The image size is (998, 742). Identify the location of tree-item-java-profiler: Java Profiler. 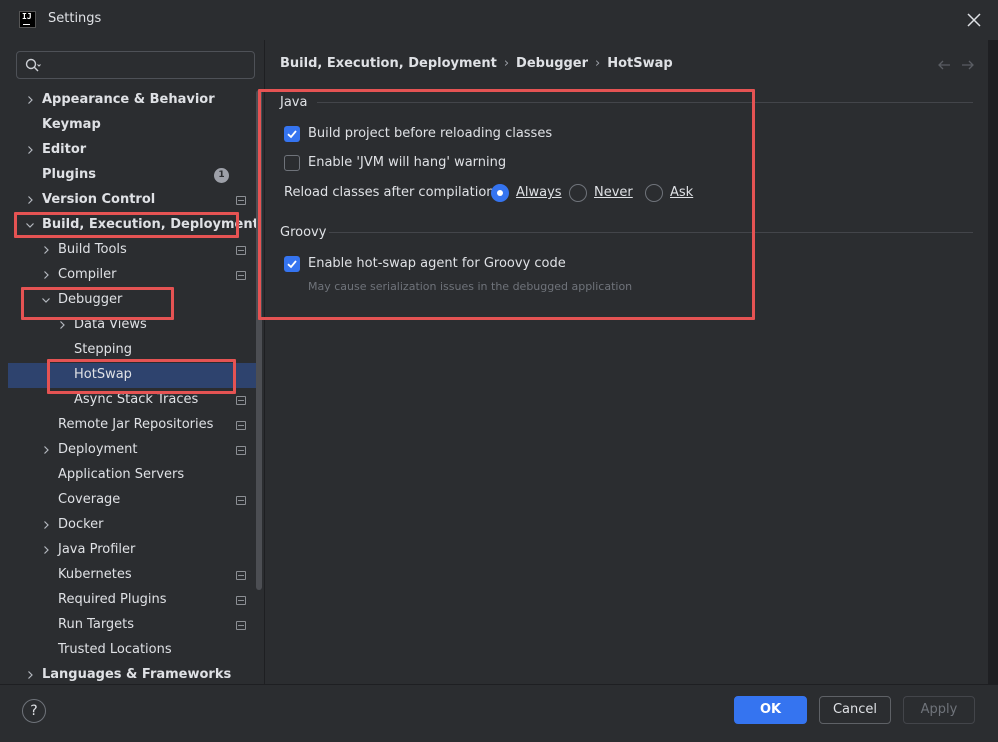
(131, 550).